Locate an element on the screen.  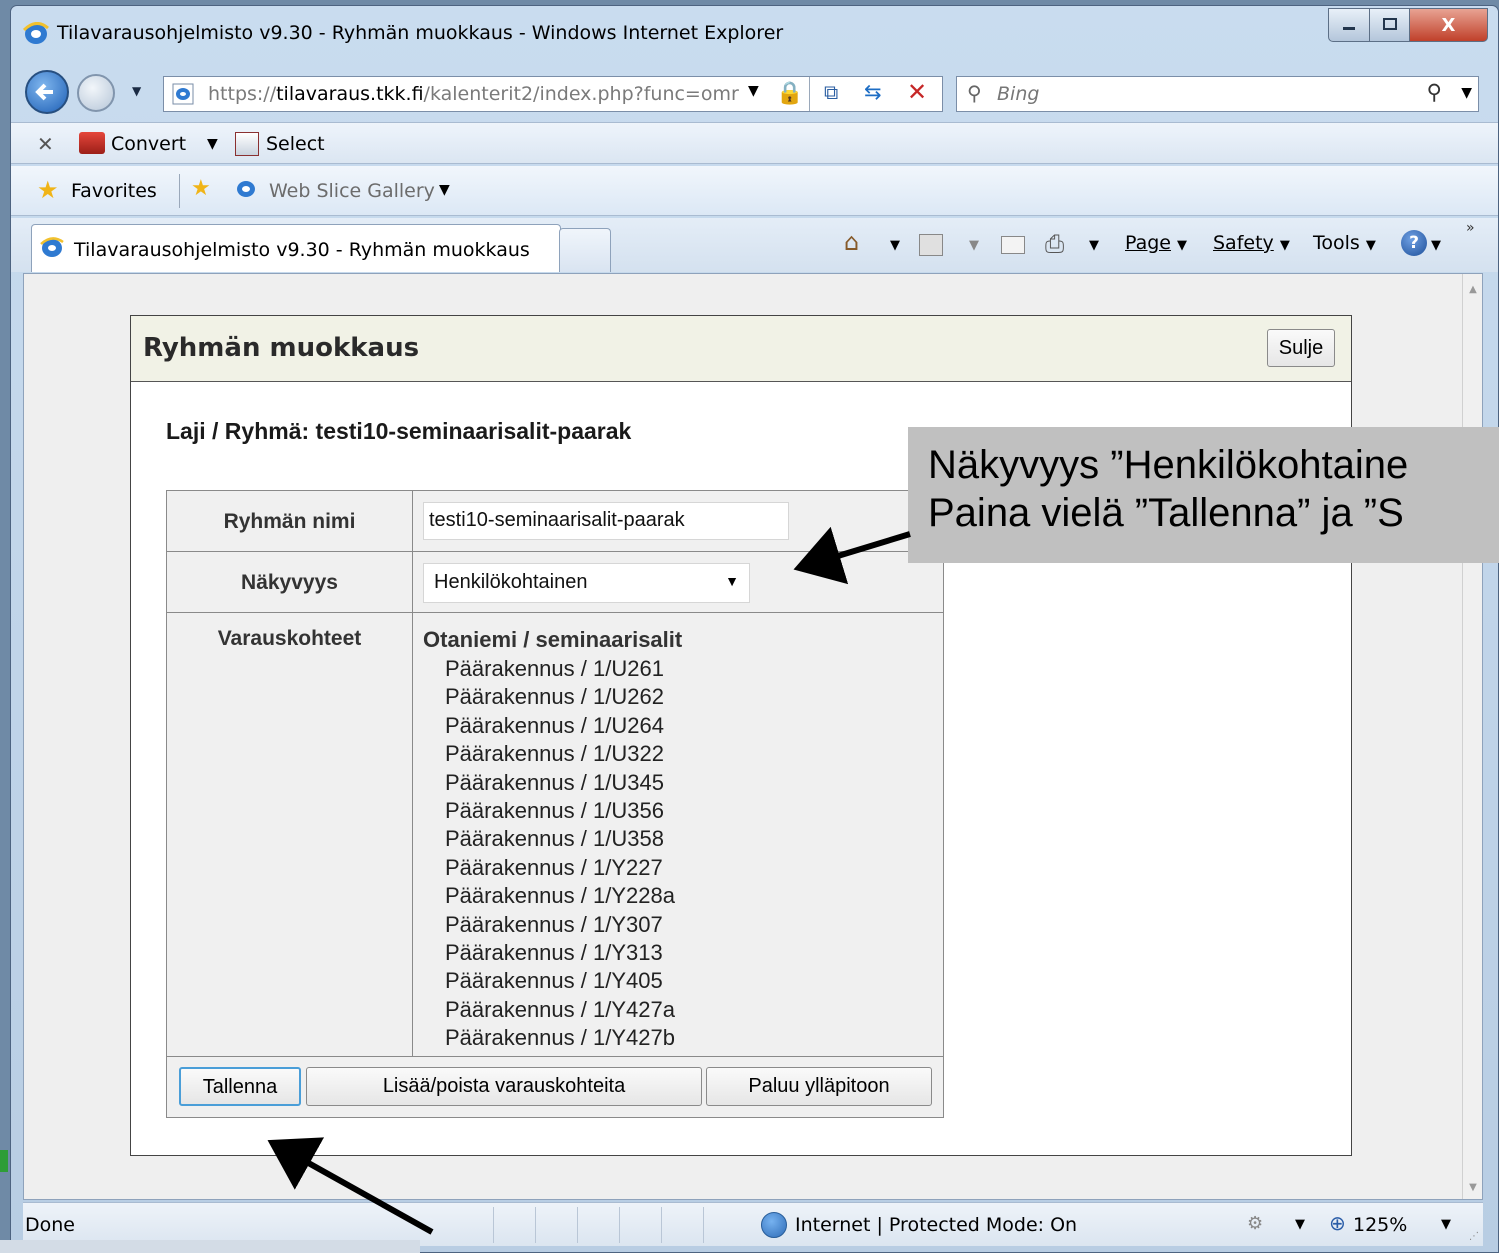
web-slice-gallery-link: Web Slice Gallery is located at coordinates (352, 191).